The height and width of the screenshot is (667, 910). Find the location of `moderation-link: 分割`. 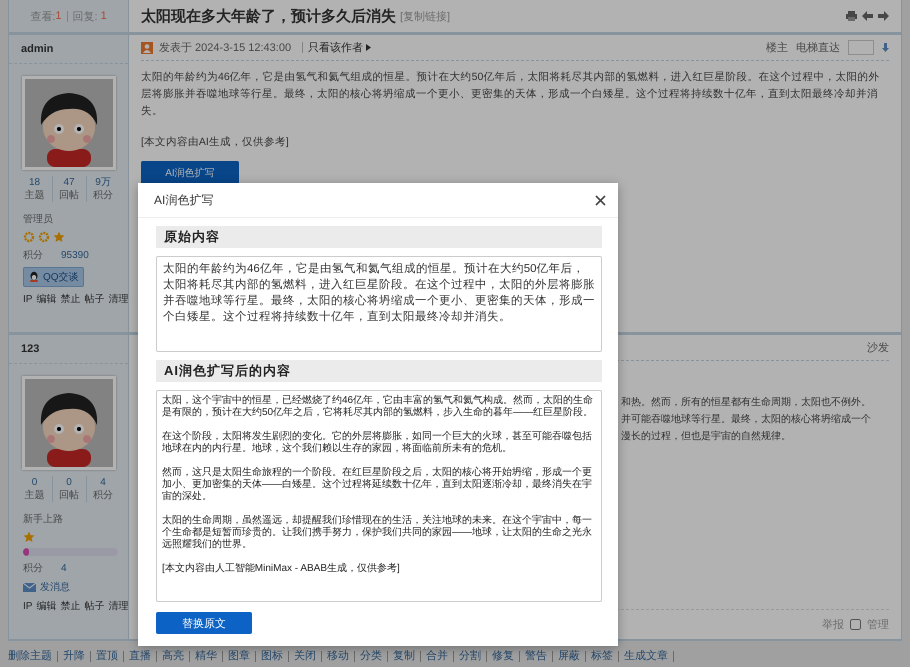

moderation-link: 分割 is located at coordinates (470, 656).